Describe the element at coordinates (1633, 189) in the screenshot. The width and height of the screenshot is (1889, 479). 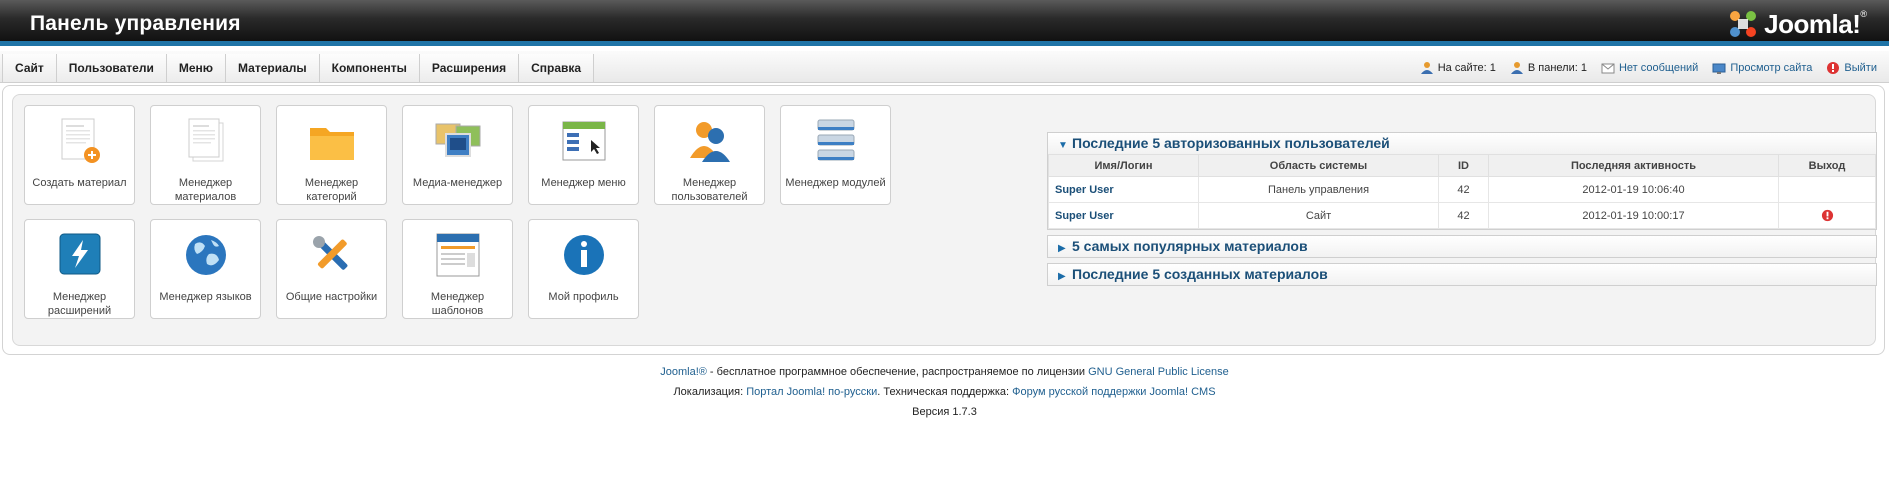
I see `user-activity: 2012-01-19 10:06:40` at that location.